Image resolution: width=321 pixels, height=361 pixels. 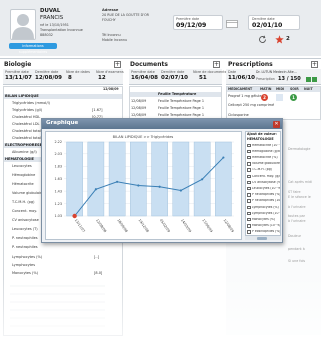 I want to click on biologie-row: Triglycérides (mmol/l), so click(x=31, y=103).